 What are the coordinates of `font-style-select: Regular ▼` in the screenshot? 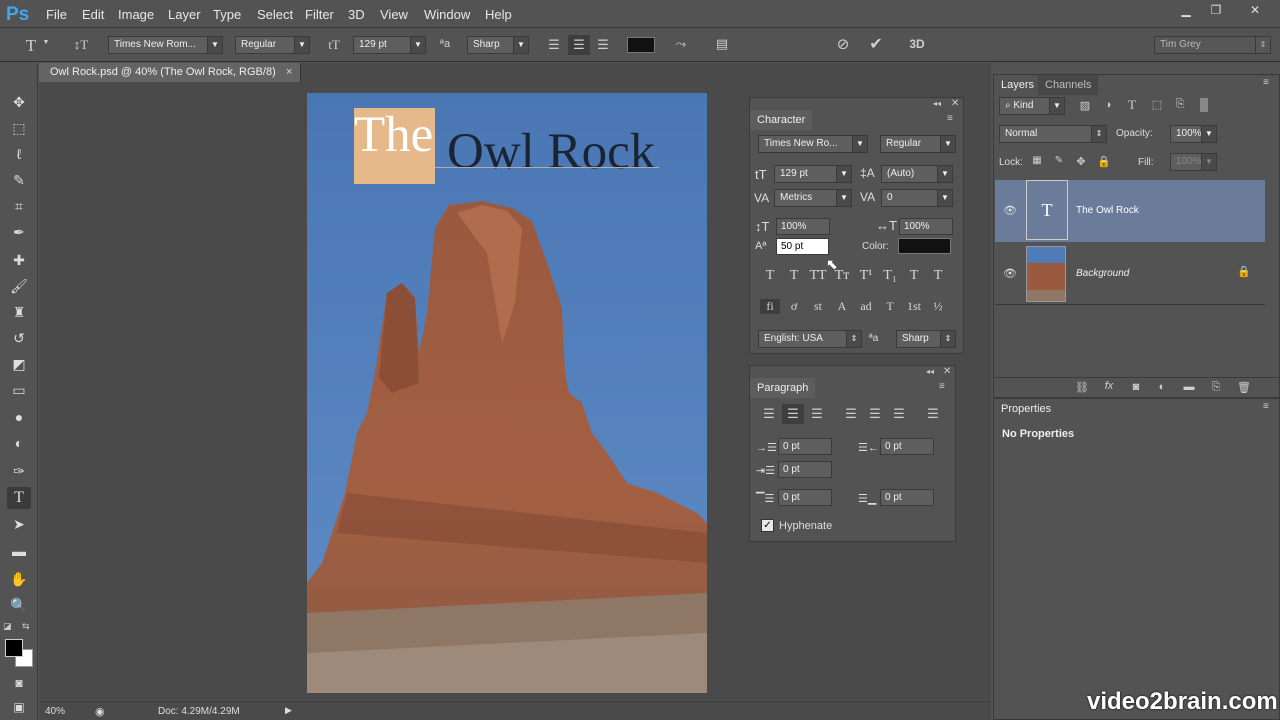 It's located at (272, 45).